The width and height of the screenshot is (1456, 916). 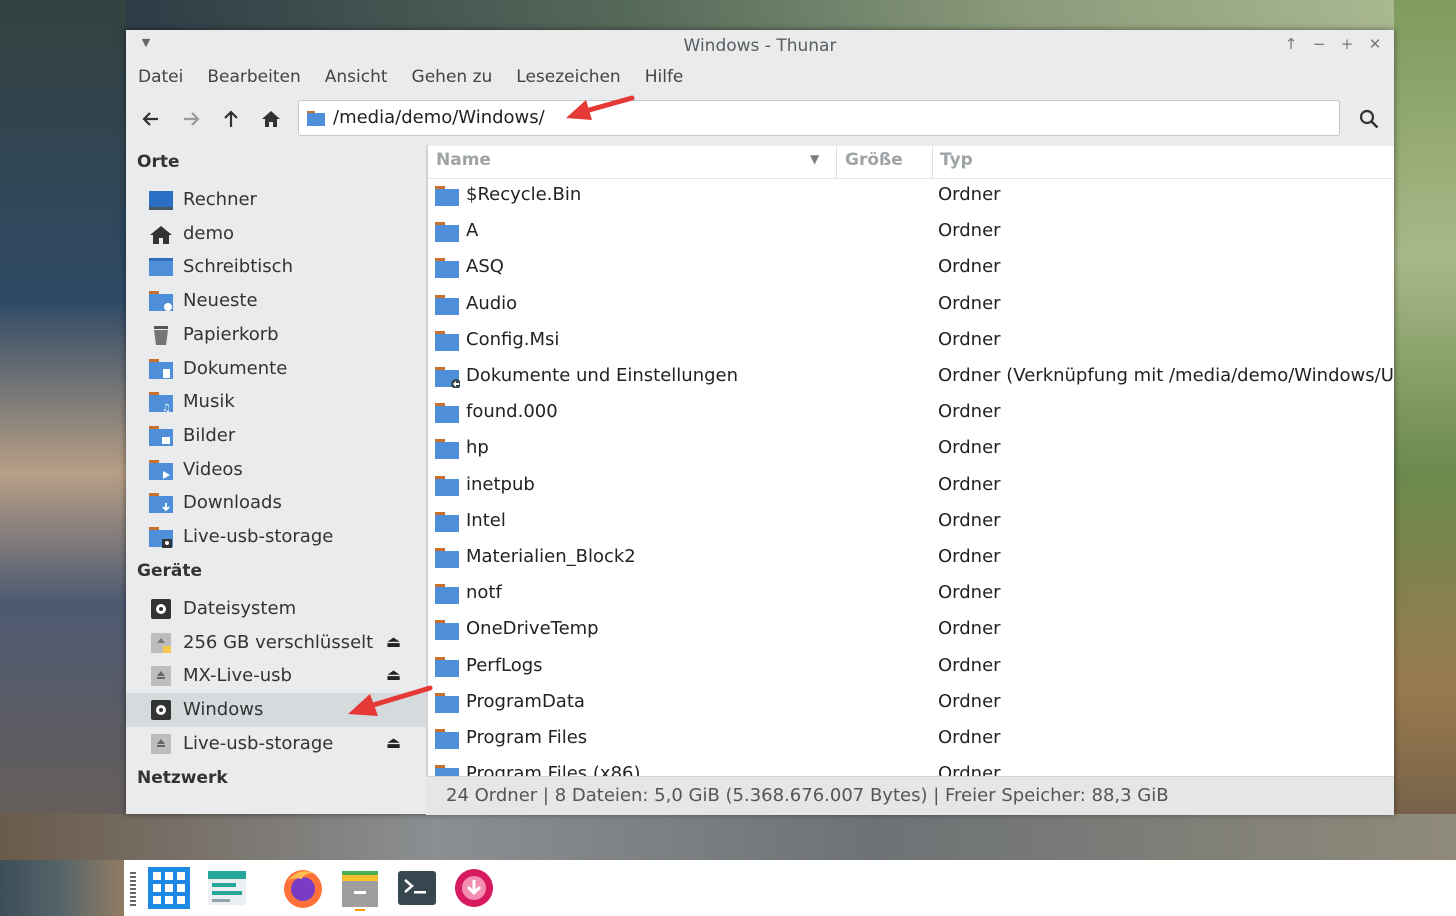 I want to click on sidebar-item-bilder: Bilder, so click(x=276, y=436).